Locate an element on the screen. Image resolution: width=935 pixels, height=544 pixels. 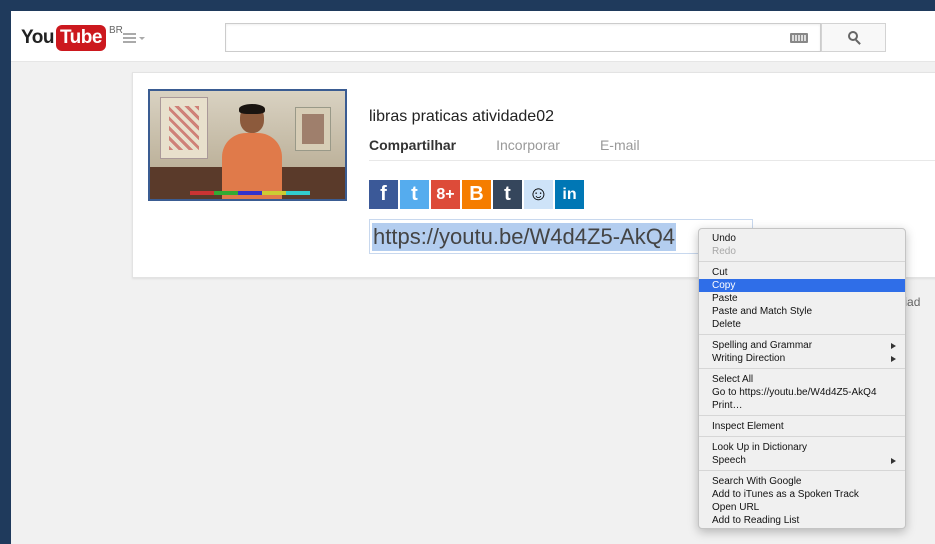
blogger-icon: B is located at coordinates (476, 194).